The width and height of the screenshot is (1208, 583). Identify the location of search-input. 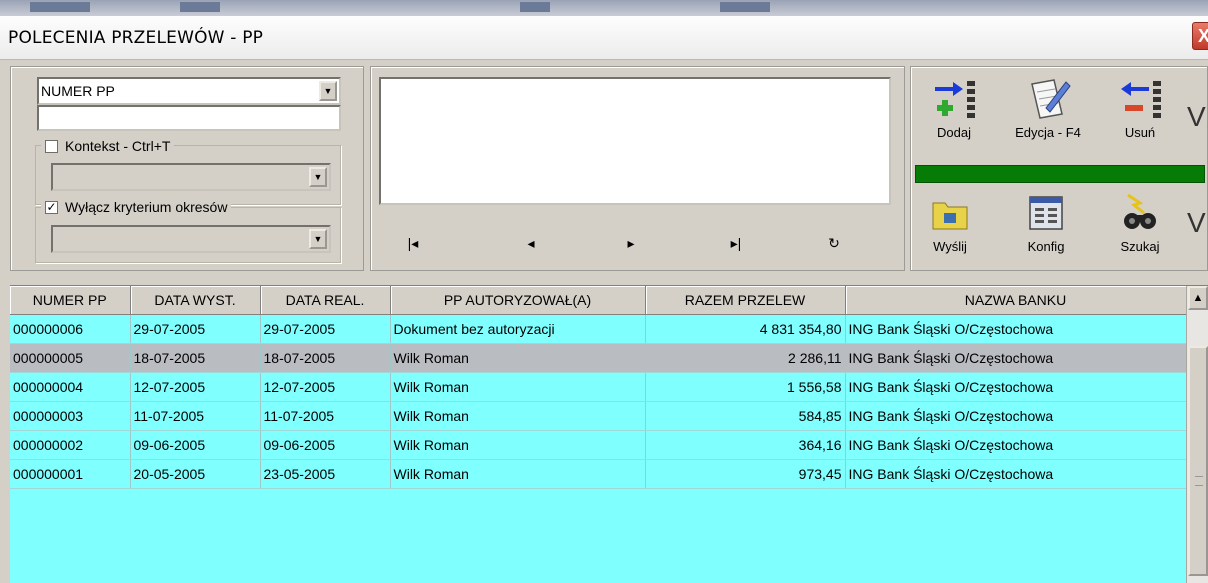
(189, 118).